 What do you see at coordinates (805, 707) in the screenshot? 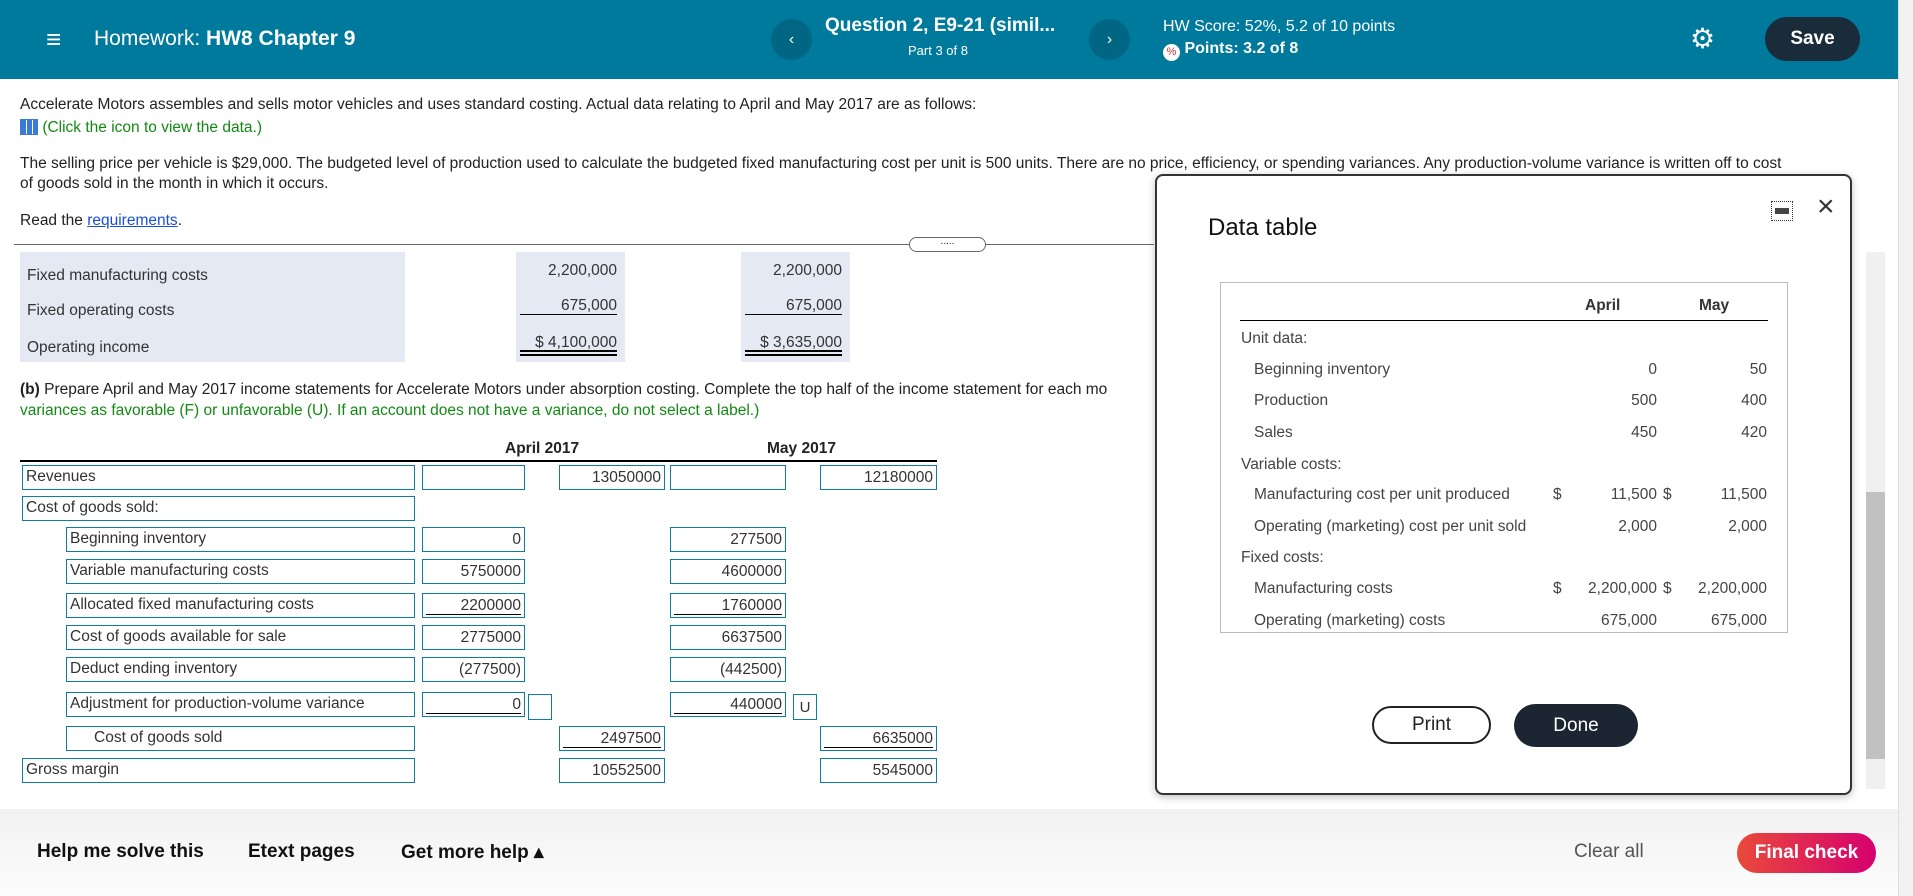
I see `variance-label-select: U` at bounding box center [805, 707].